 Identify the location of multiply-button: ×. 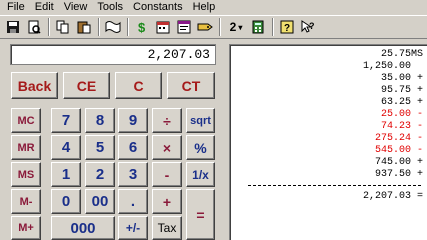
(167, 147).